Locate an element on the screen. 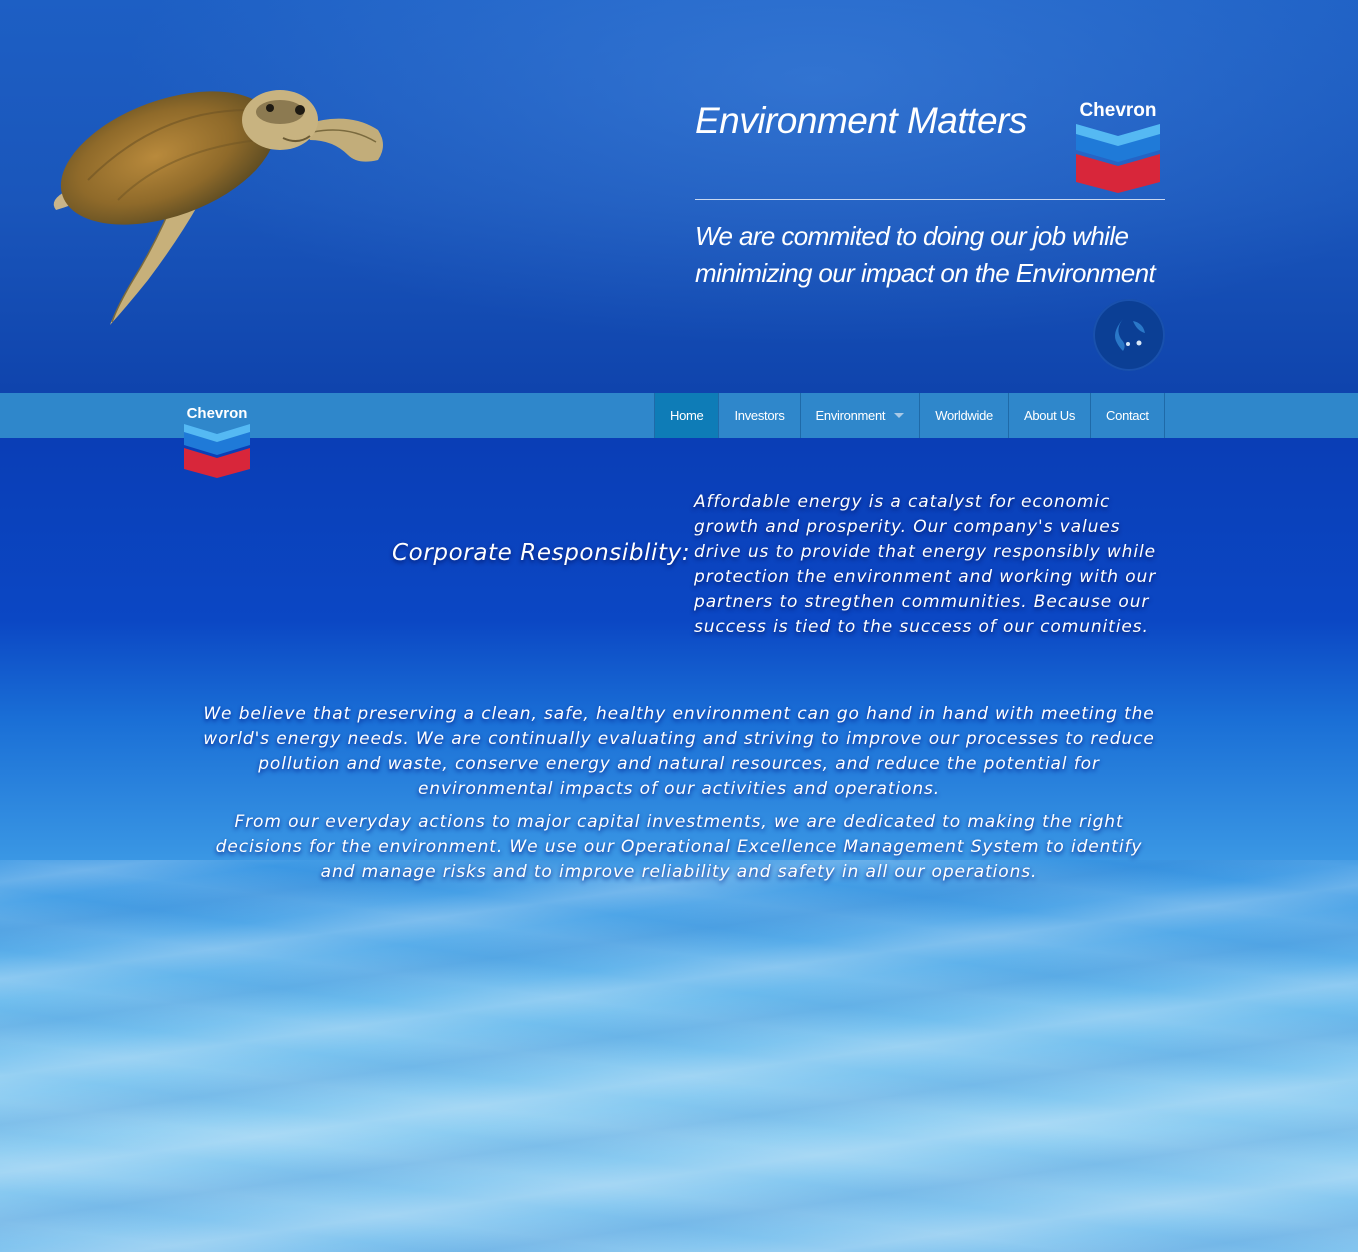 The image size is (1358, 1252). hero-title: Environment Matters is located at coordinates (861, 120).